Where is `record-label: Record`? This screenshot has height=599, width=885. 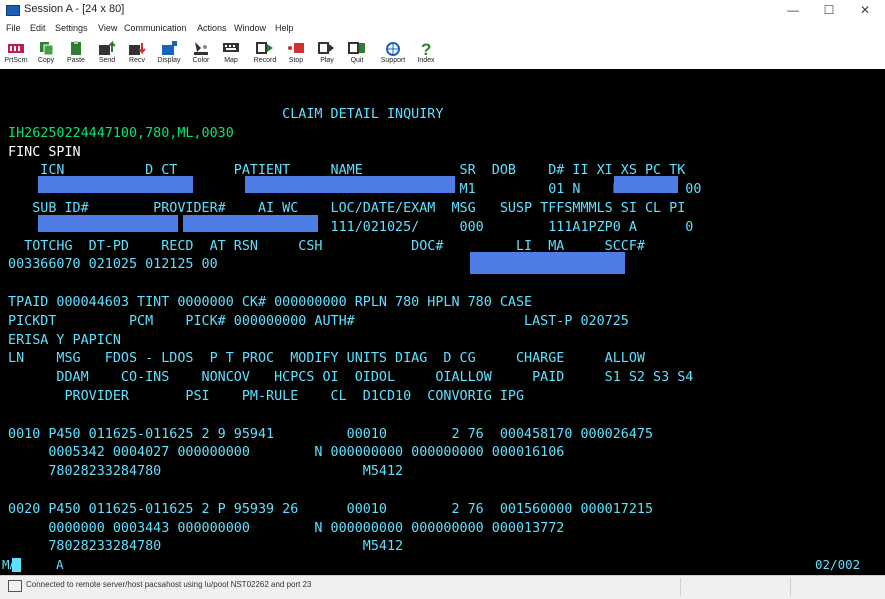
record-label: Record is located at coordinates (265, 60).